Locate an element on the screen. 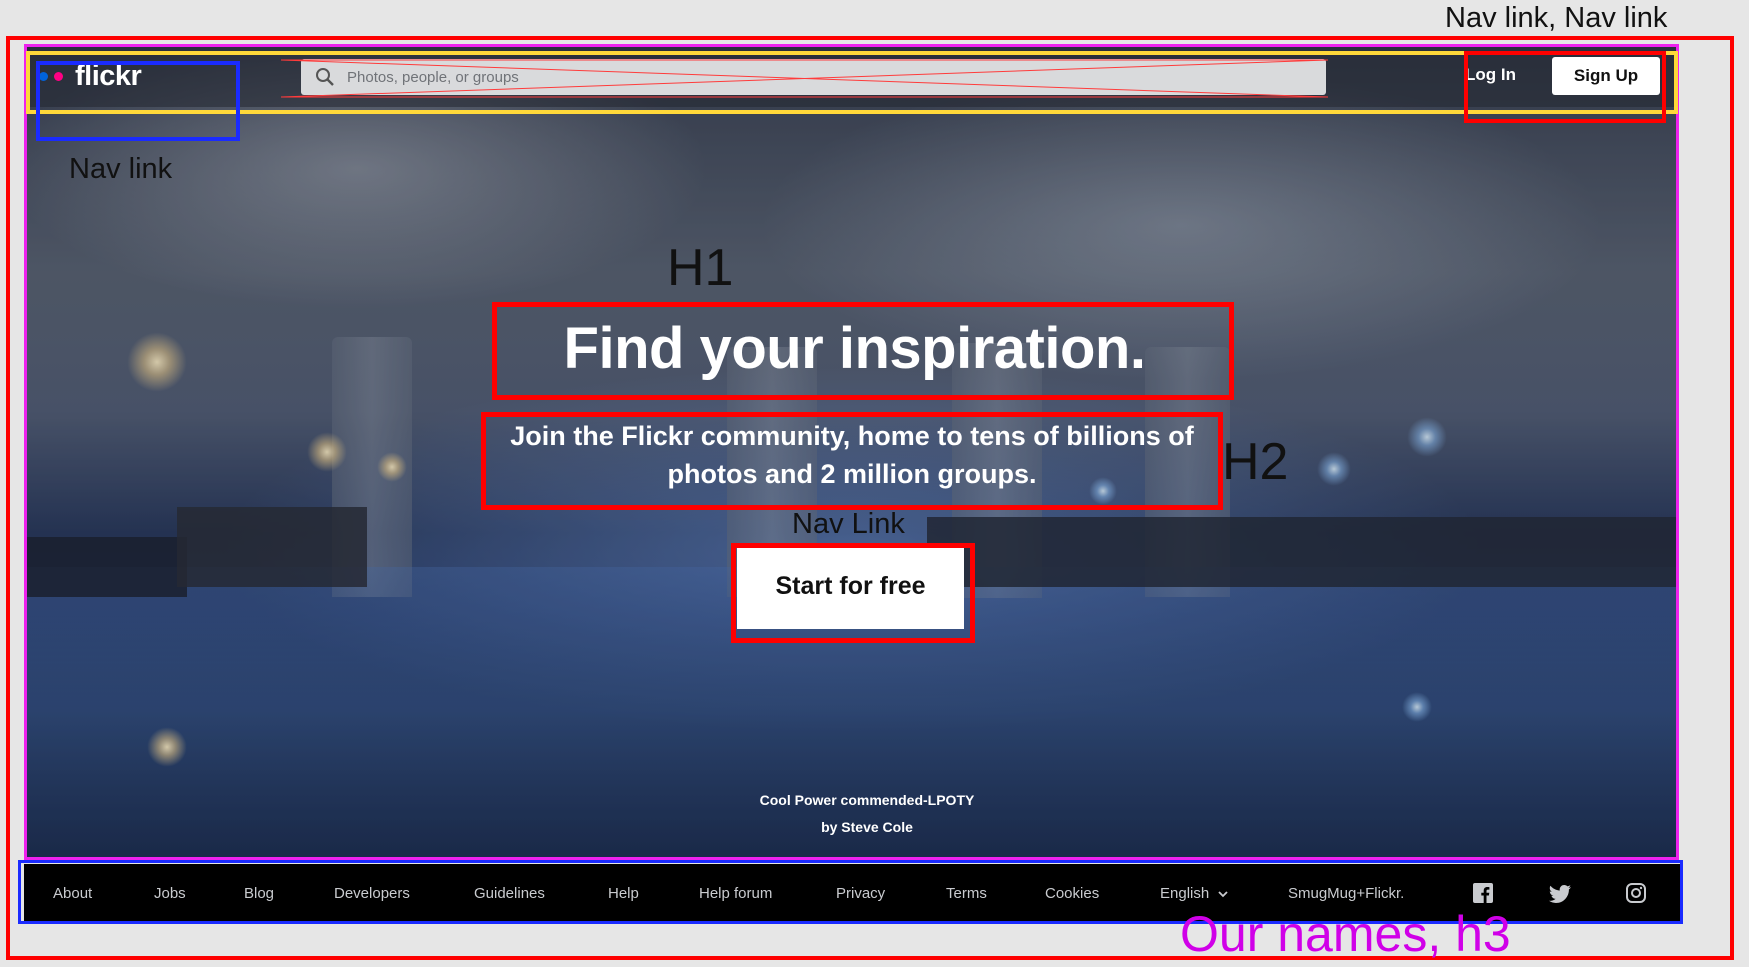 This screenshot has height=967, width=1749. annotation-label-our-names: Our names, h3 is located at coordinates (1345, 934).